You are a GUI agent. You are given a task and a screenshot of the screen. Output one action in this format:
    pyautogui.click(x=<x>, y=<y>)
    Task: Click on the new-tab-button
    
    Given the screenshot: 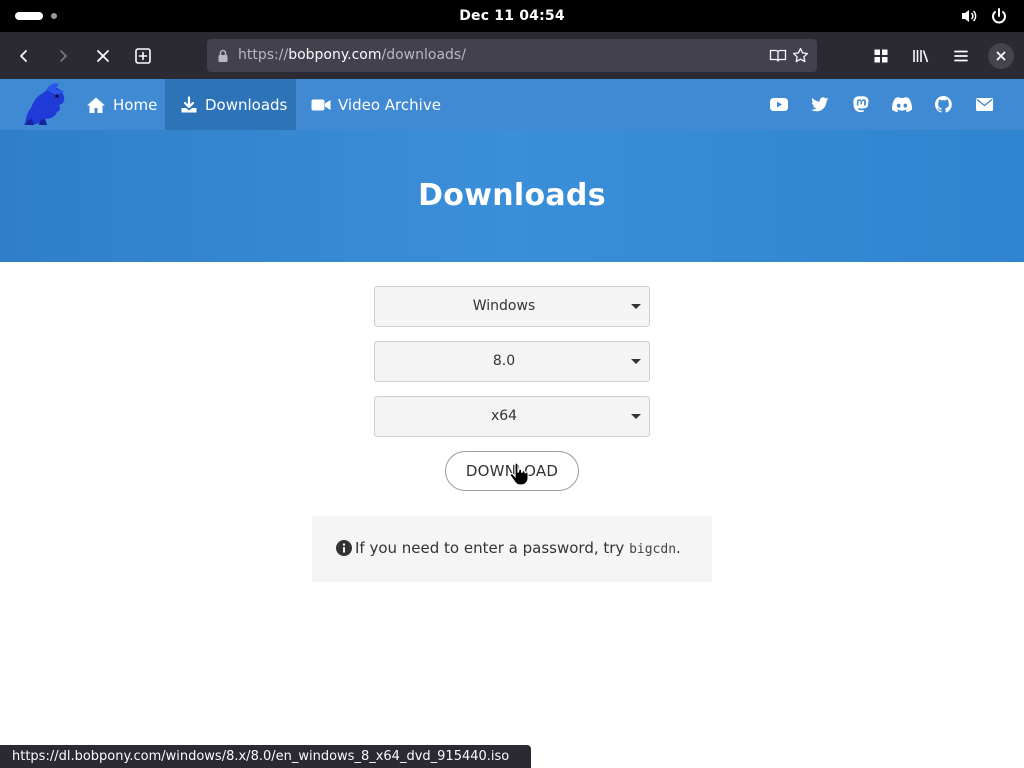 What is the action you would take?
    pyautogui.click(x=143, y=56)
    